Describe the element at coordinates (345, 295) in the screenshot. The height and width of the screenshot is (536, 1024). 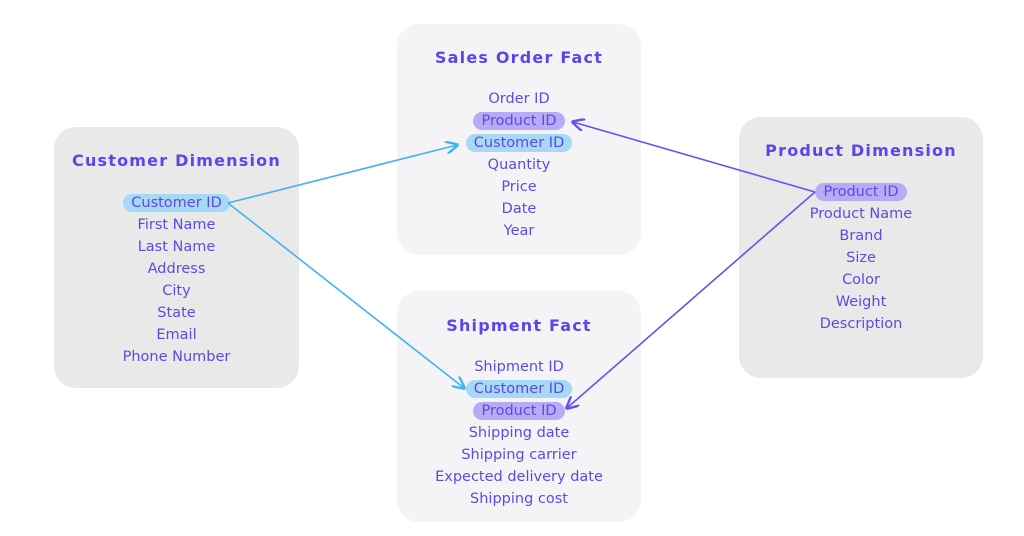
I see `arrow-customer-to-shipment` at that location.